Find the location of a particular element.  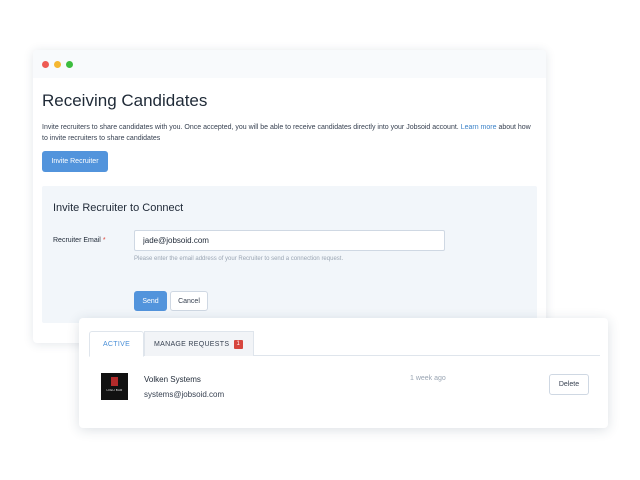

recruiter-tabs: ACTIVE MANAGE REQUESTS 1 is located at coordinates (344, 344).